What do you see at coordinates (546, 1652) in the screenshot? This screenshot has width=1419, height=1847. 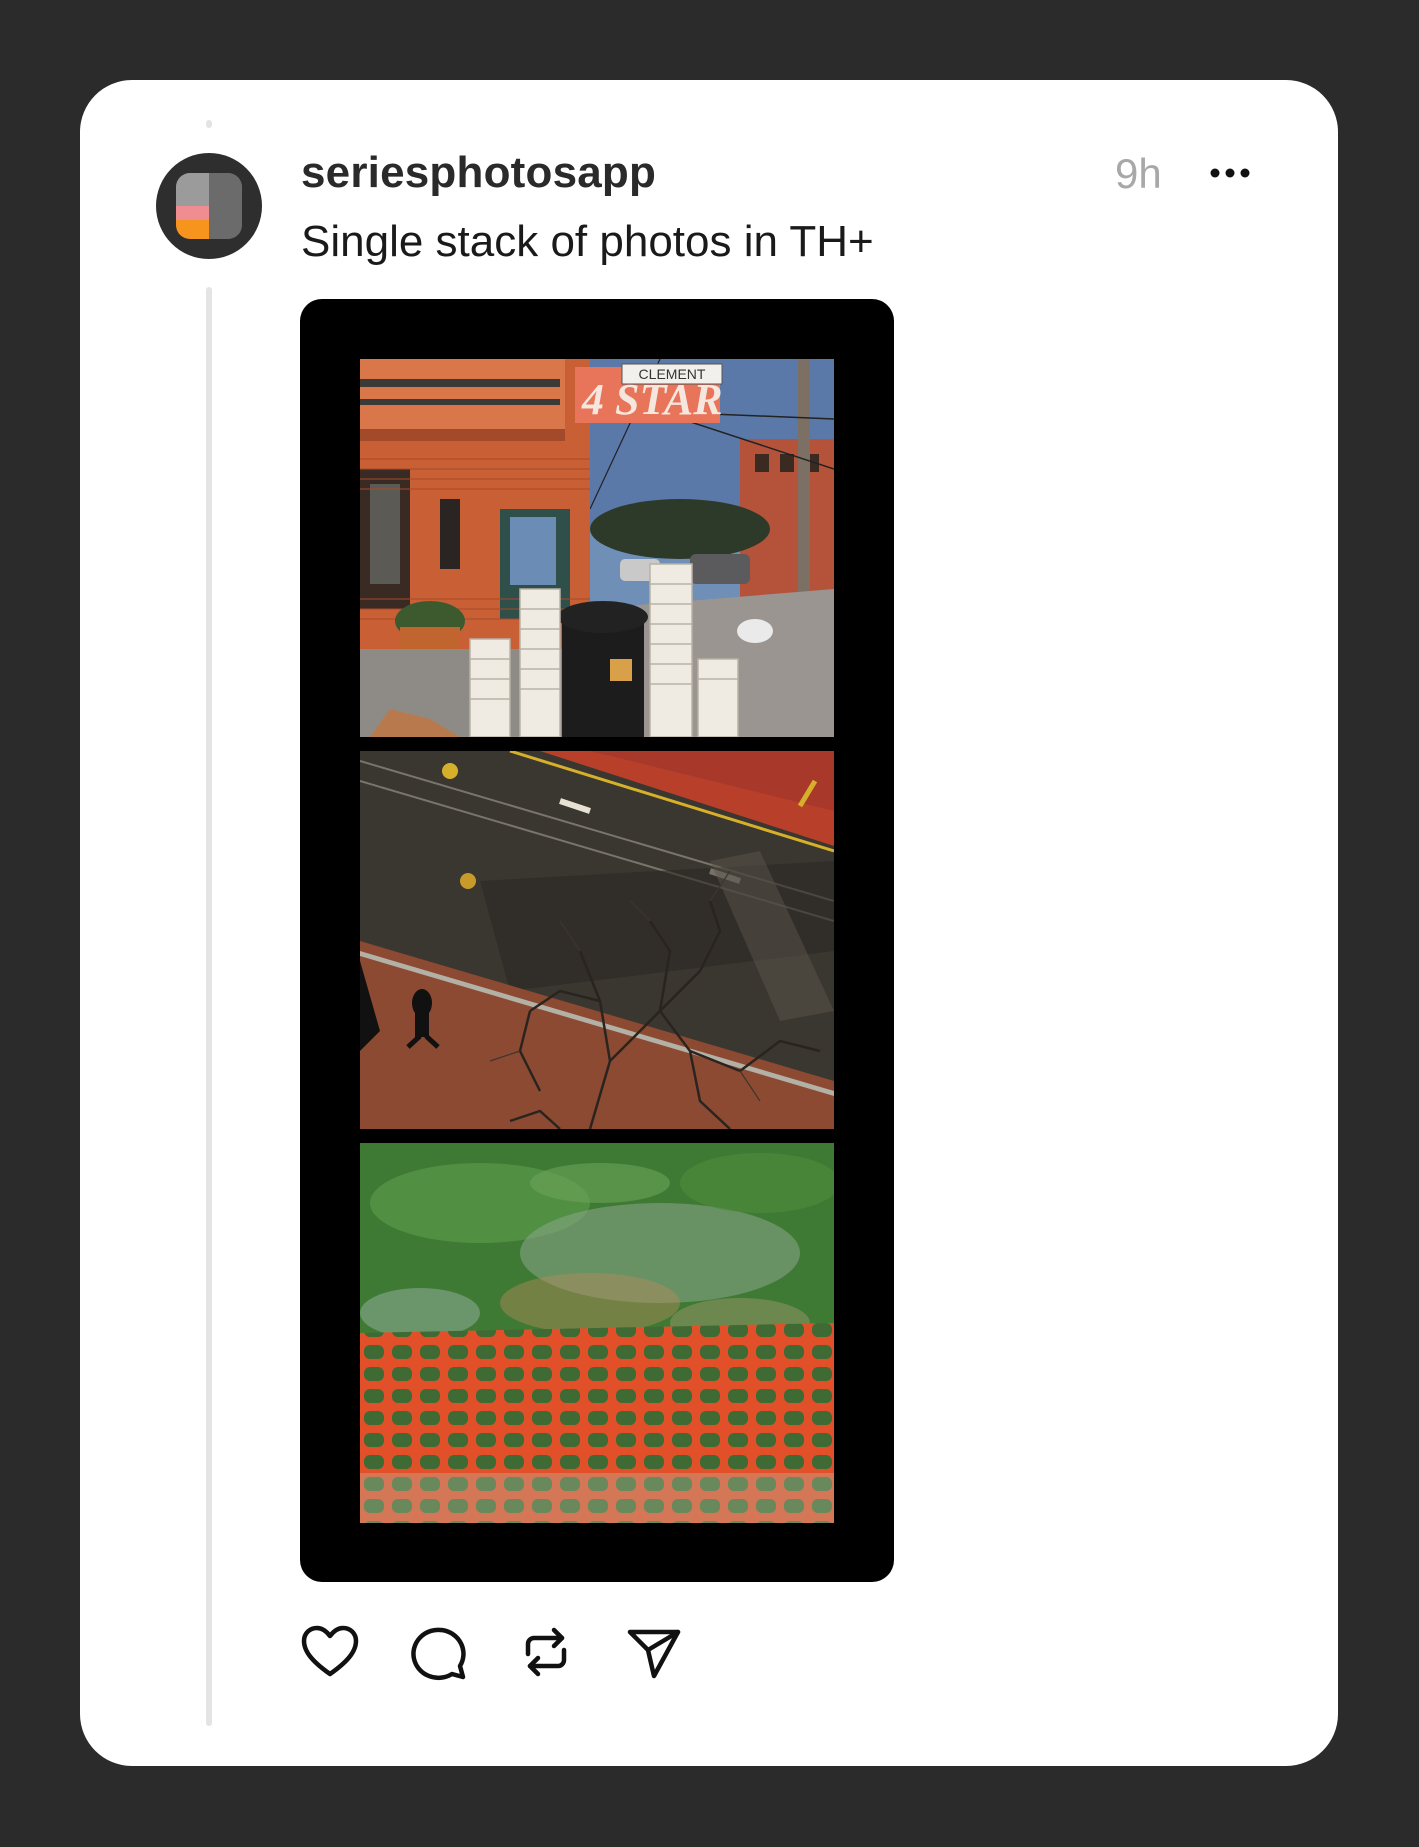 I see `repost-icon` at bounding box center [546, 1652].